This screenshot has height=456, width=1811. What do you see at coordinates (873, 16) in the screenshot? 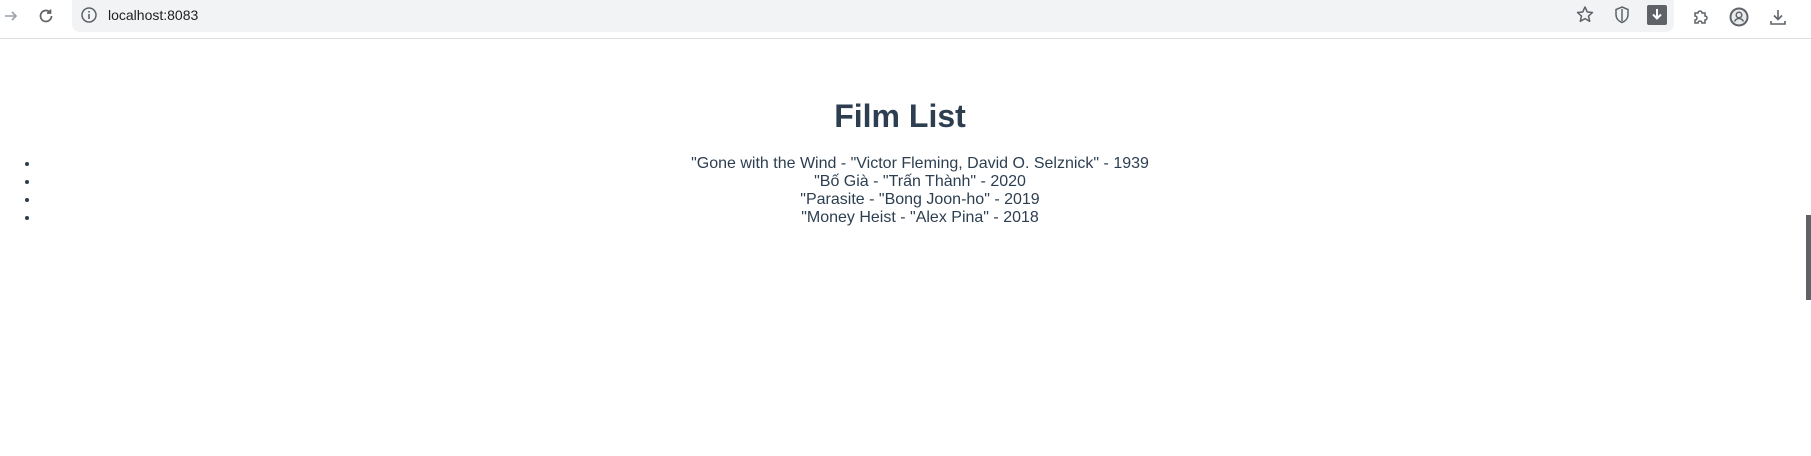
I see `address-bar: localhost:8083` at bounding box center [873, 16].